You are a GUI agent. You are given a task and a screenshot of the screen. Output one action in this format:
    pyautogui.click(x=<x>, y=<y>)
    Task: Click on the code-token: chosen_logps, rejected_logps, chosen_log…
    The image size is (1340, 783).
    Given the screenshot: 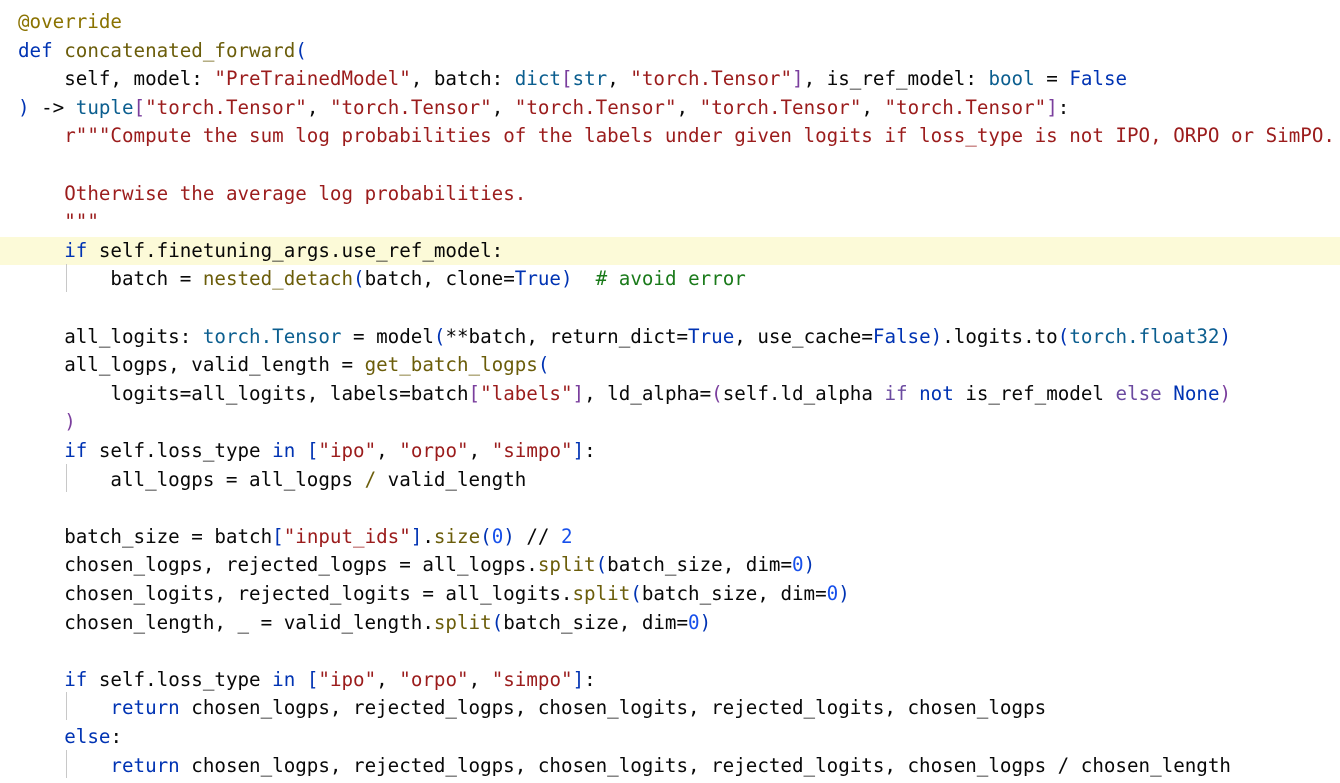 What is the action you would take?
    pyautogui.click(x=613, y=708)
    